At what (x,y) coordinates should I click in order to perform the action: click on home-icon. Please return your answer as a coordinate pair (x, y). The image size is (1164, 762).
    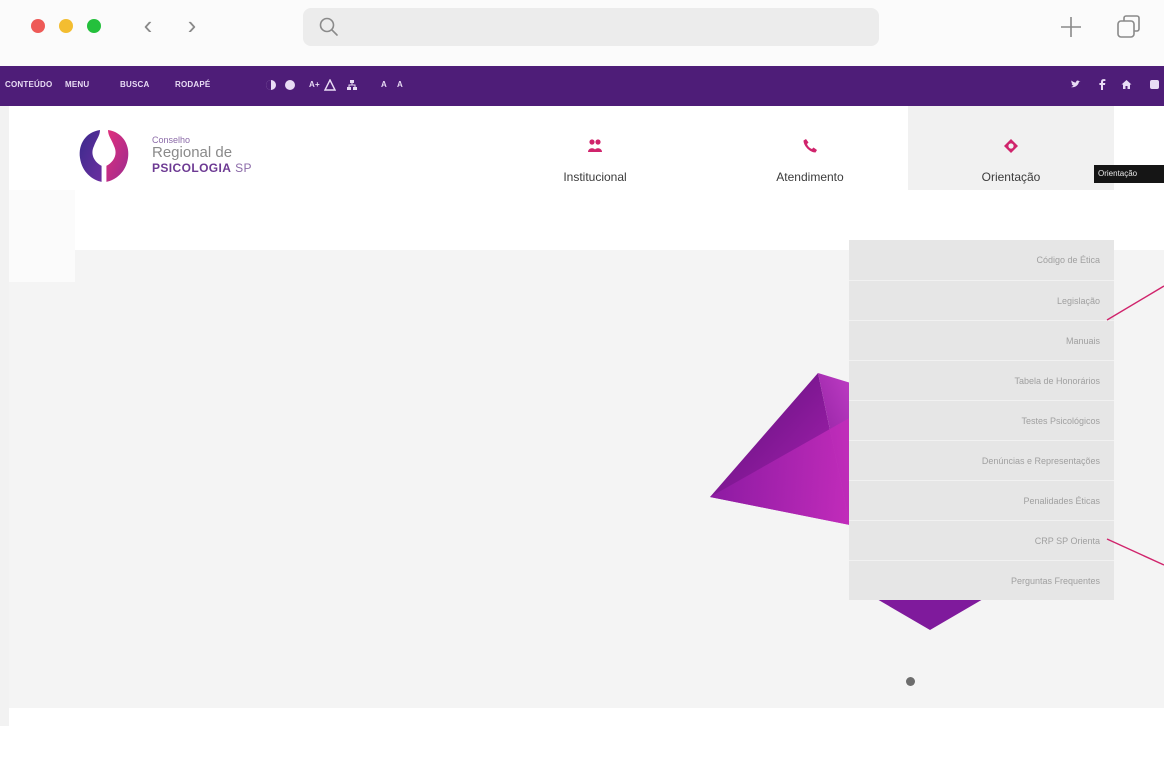
    Looking at the image, I should click on (1126, 84).